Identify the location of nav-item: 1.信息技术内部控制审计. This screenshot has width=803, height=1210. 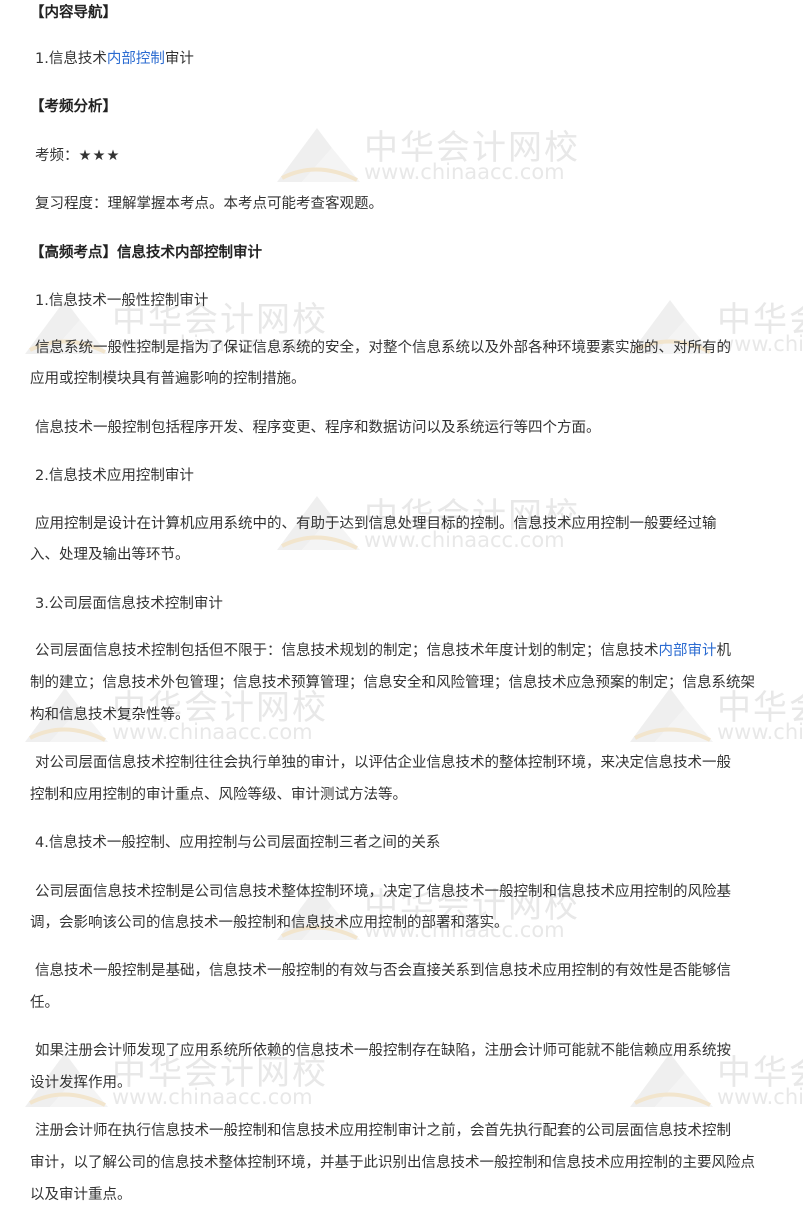
(114, 59).